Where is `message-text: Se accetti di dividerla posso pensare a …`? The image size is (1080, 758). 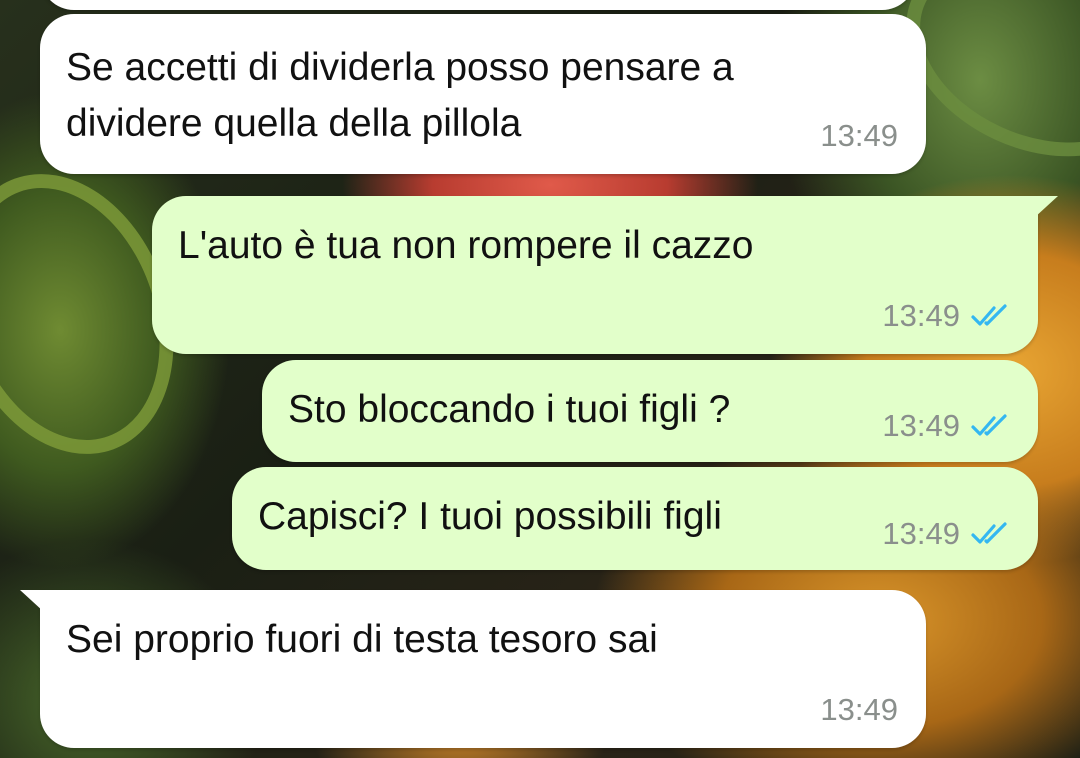
message-text: Se accetti di dividerla posso pensare a … is located at coordinates (400, 96).